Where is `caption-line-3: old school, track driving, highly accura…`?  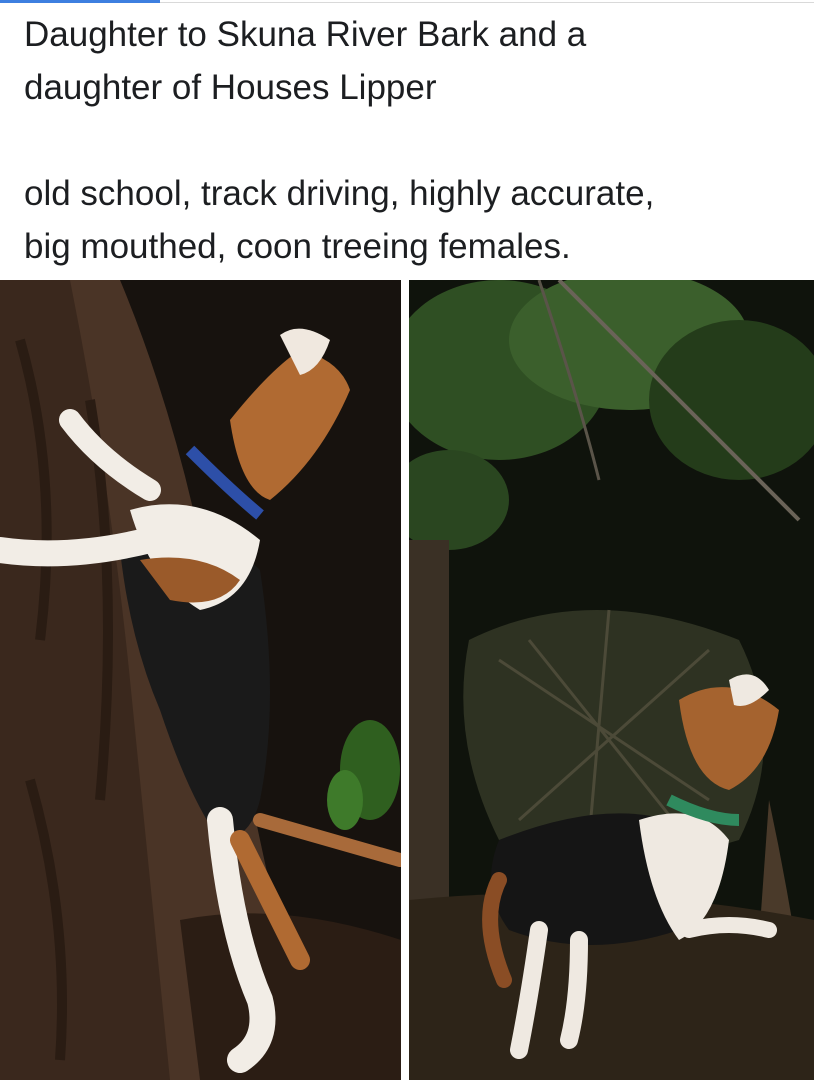 caption-line-3: old school, track driving, highly accura… is located at coordinates (339, 193).